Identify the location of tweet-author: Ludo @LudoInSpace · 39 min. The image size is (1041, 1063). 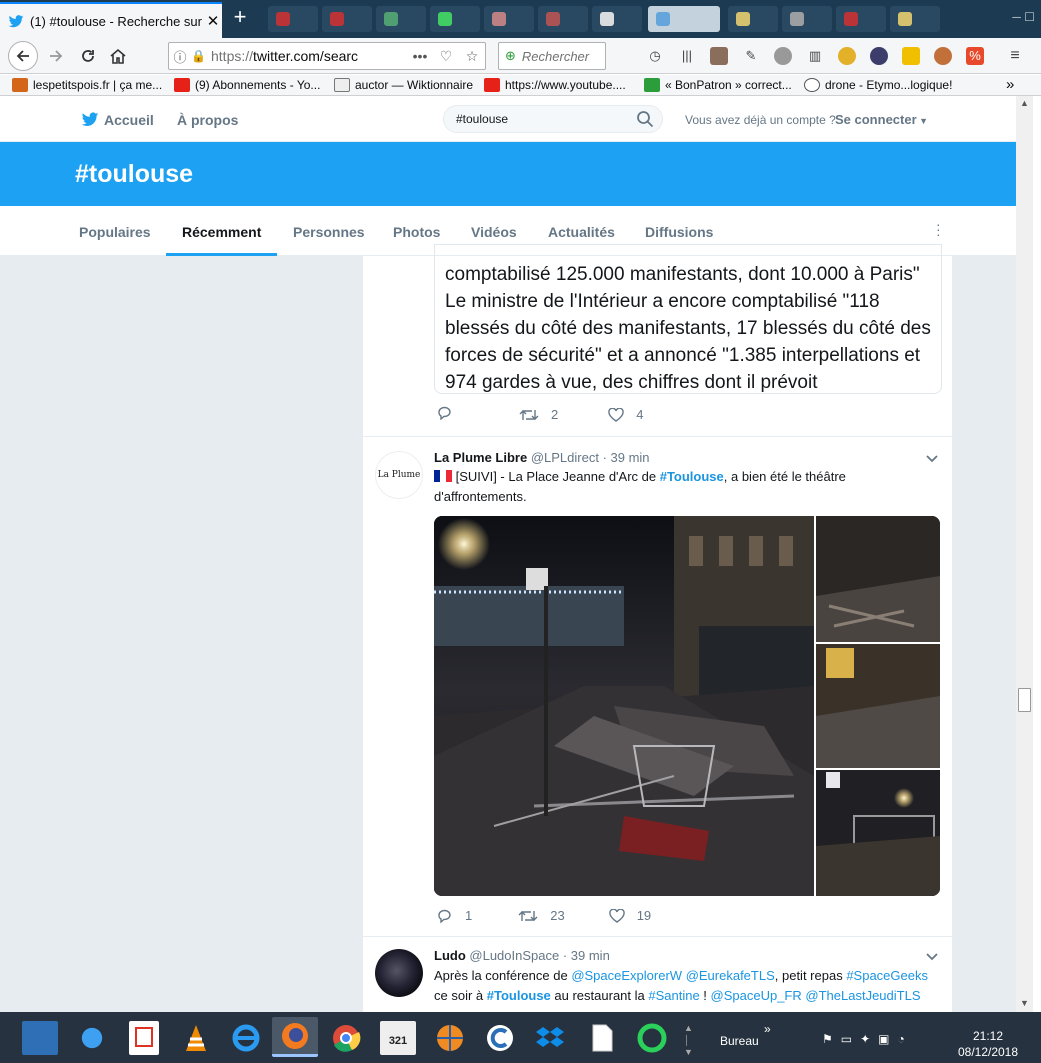
(522, 955).